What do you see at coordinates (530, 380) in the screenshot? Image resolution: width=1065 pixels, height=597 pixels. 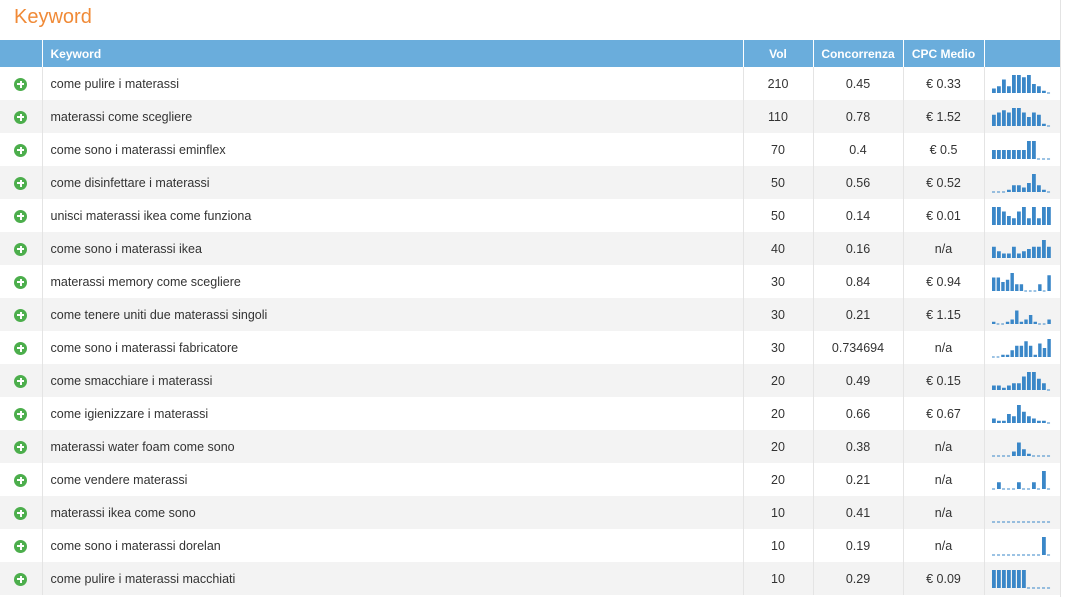 I see `table-row: come smacchiare i materassi 20 0.49 € 0.15` at bounding box center [530, 380].